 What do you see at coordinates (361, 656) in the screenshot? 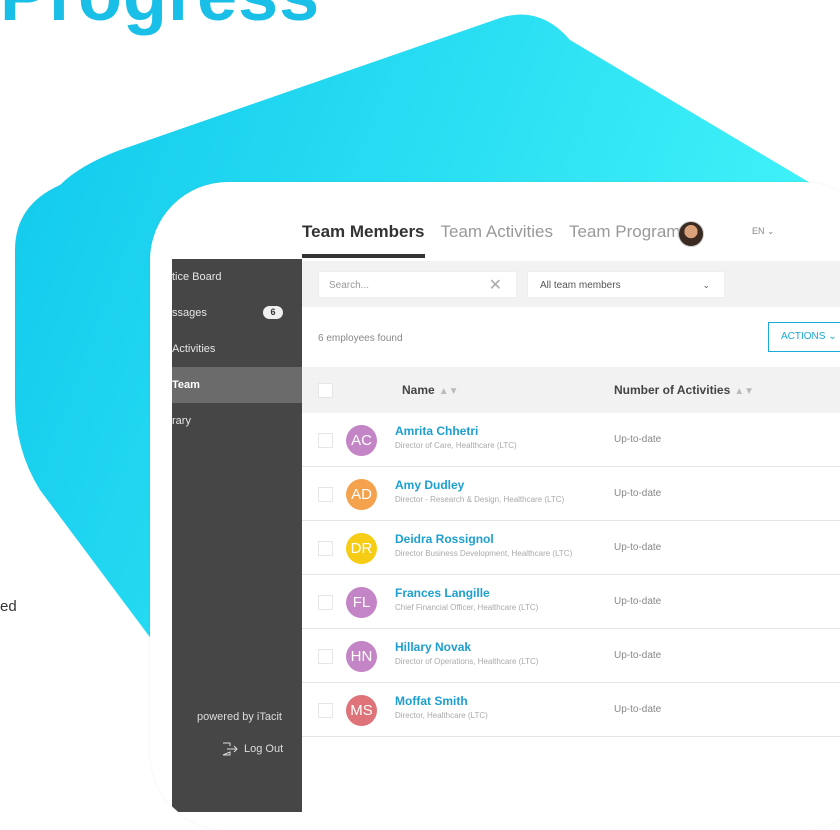
I see `avatar: HN` at bounding box center [361, 656].